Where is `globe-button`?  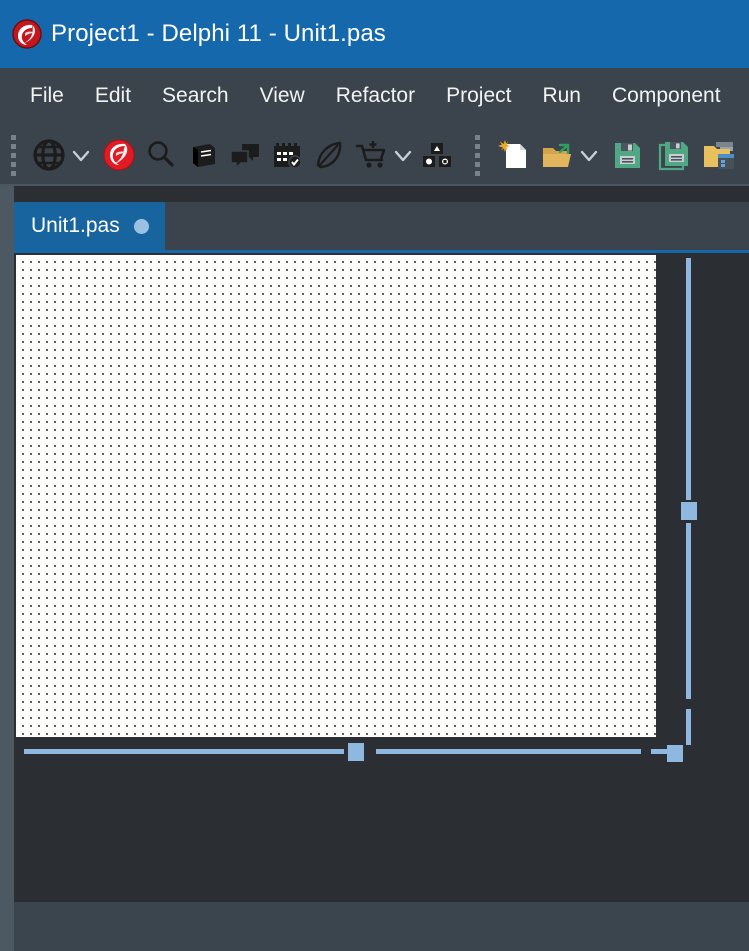
globe-button is located at coordinates (49, 155).